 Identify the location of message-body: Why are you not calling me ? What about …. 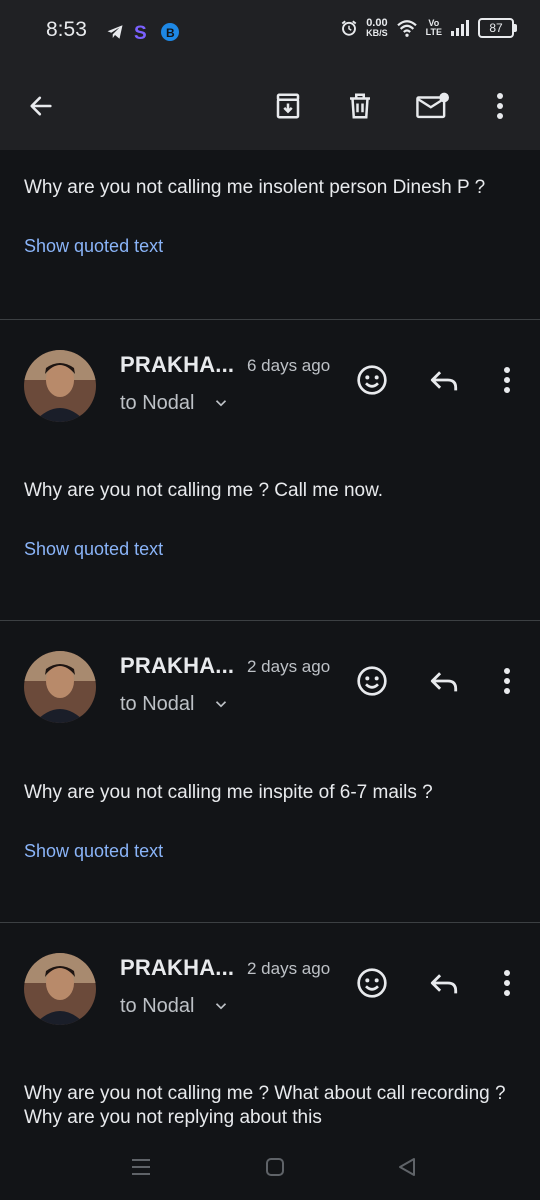
(265, 1105).